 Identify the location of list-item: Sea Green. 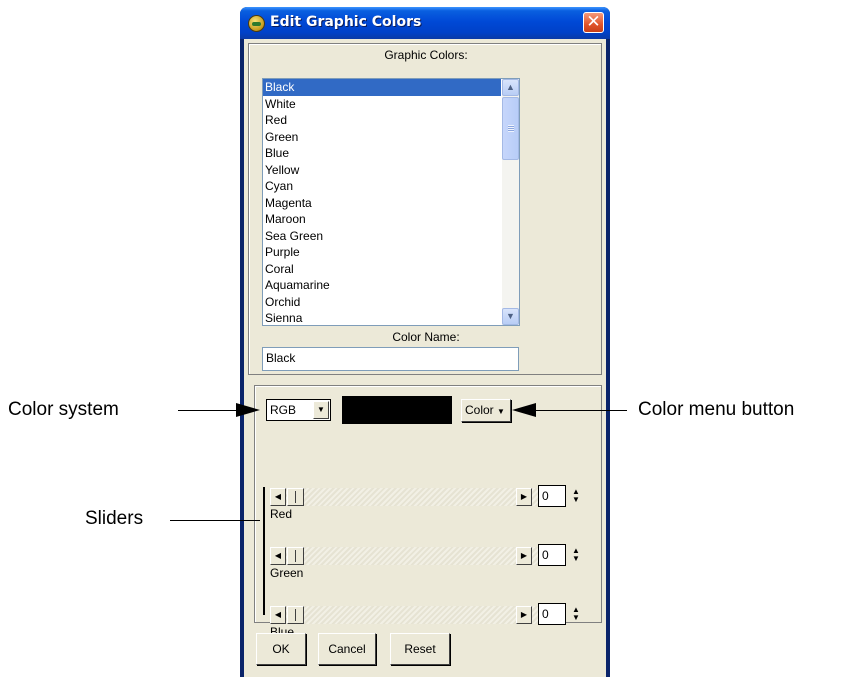
(382, 236).